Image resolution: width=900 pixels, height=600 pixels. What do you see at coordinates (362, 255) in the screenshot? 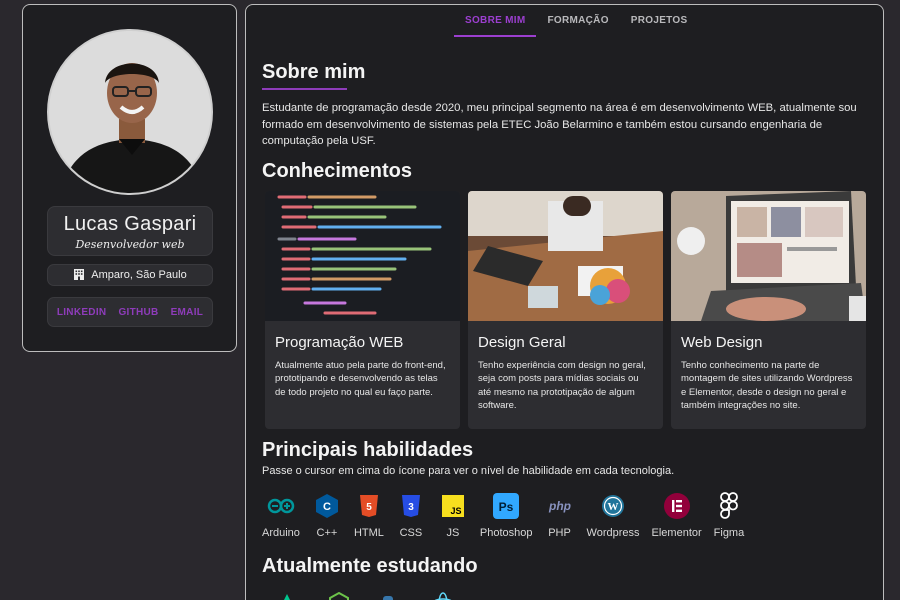
I see `code-image` at bounding box center [362, 255].